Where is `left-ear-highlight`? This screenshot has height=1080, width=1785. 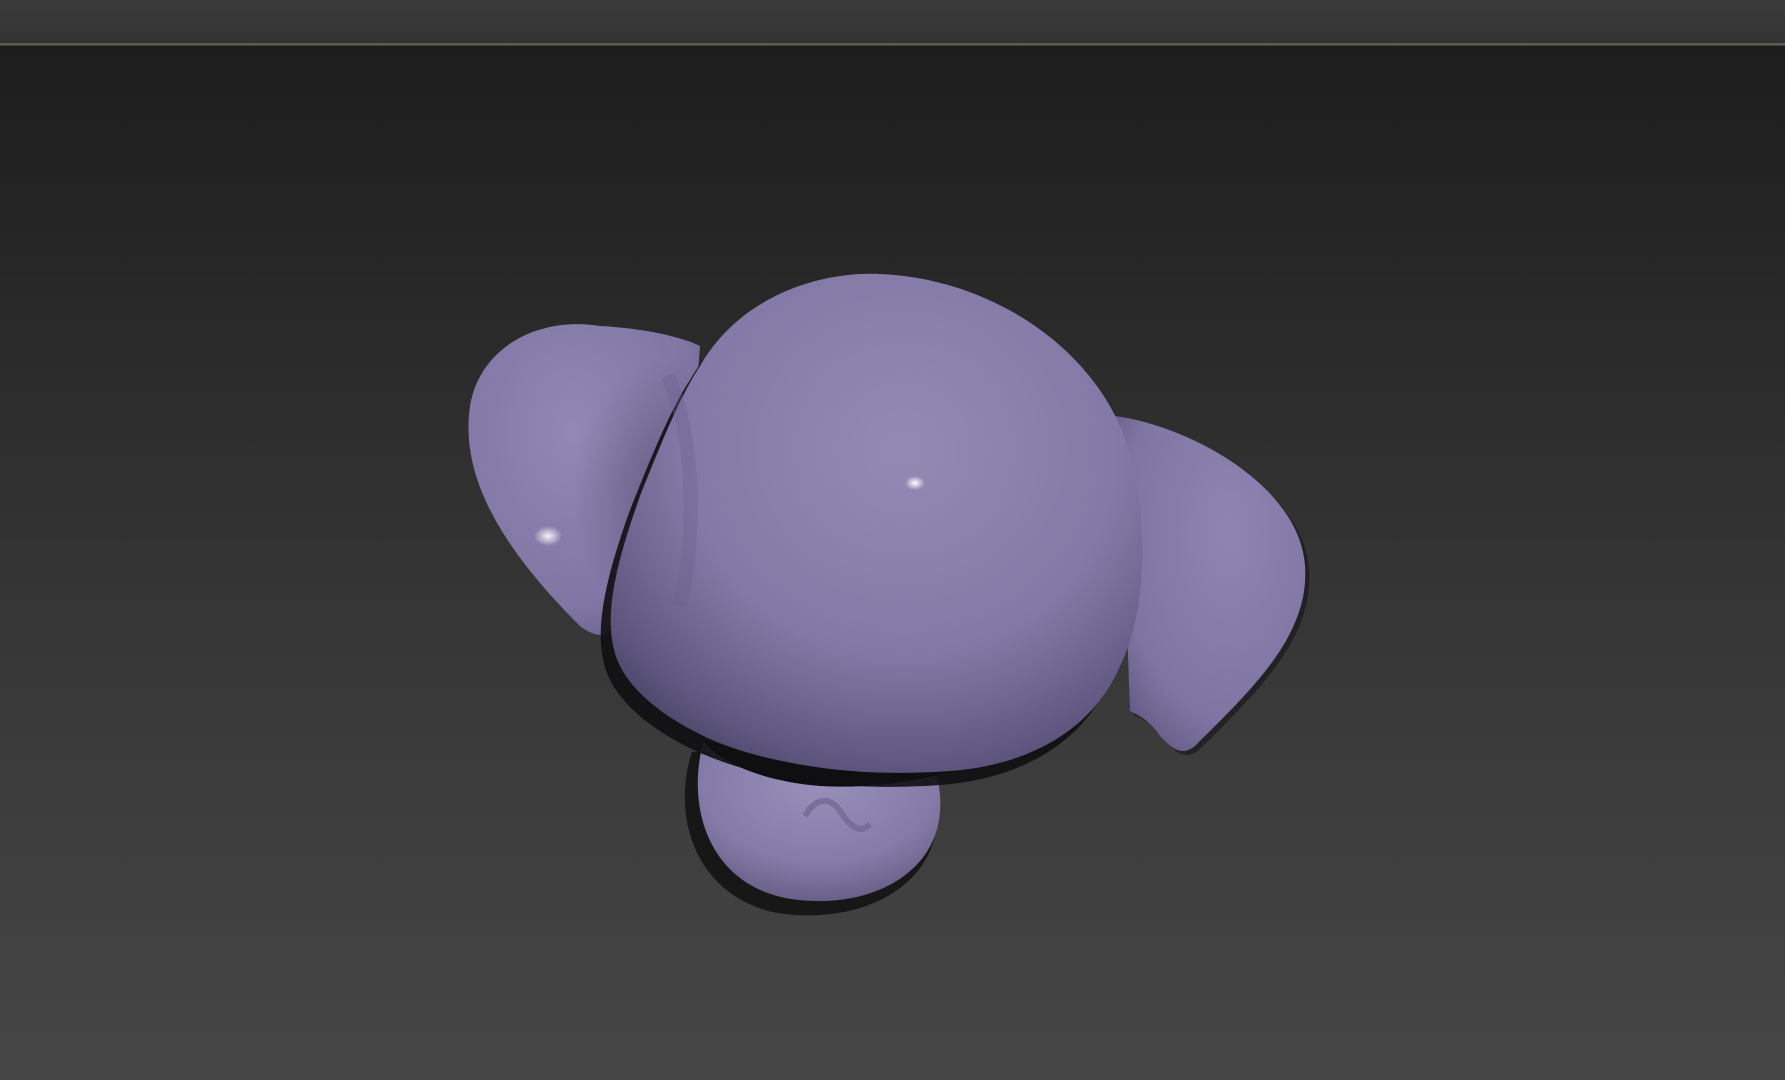 left-ear-highlight is located at coordinates (548, 536).